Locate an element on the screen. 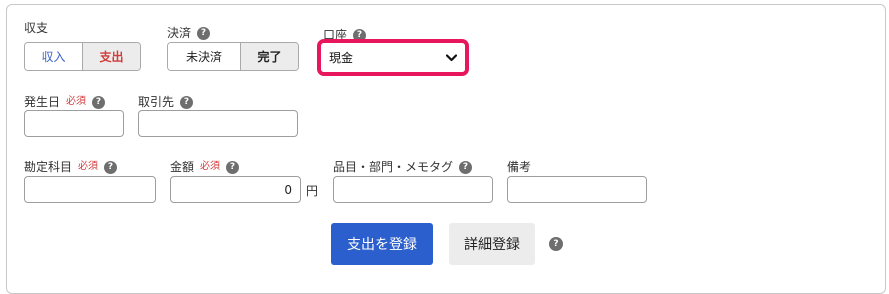 This screenshot has height=294, width=889. expense-option: 支出 is located at coordinates (111, 56).